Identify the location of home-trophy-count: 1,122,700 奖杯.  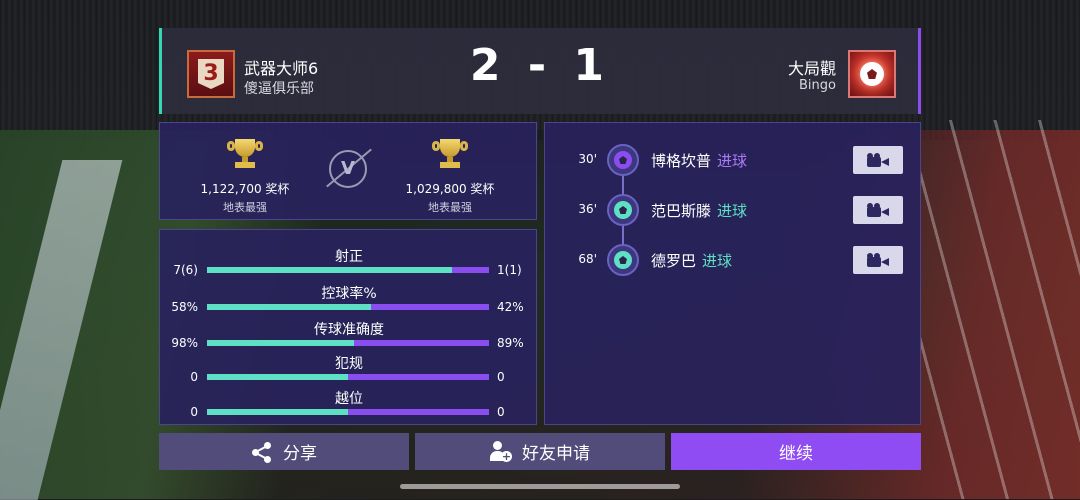
(245, 189).